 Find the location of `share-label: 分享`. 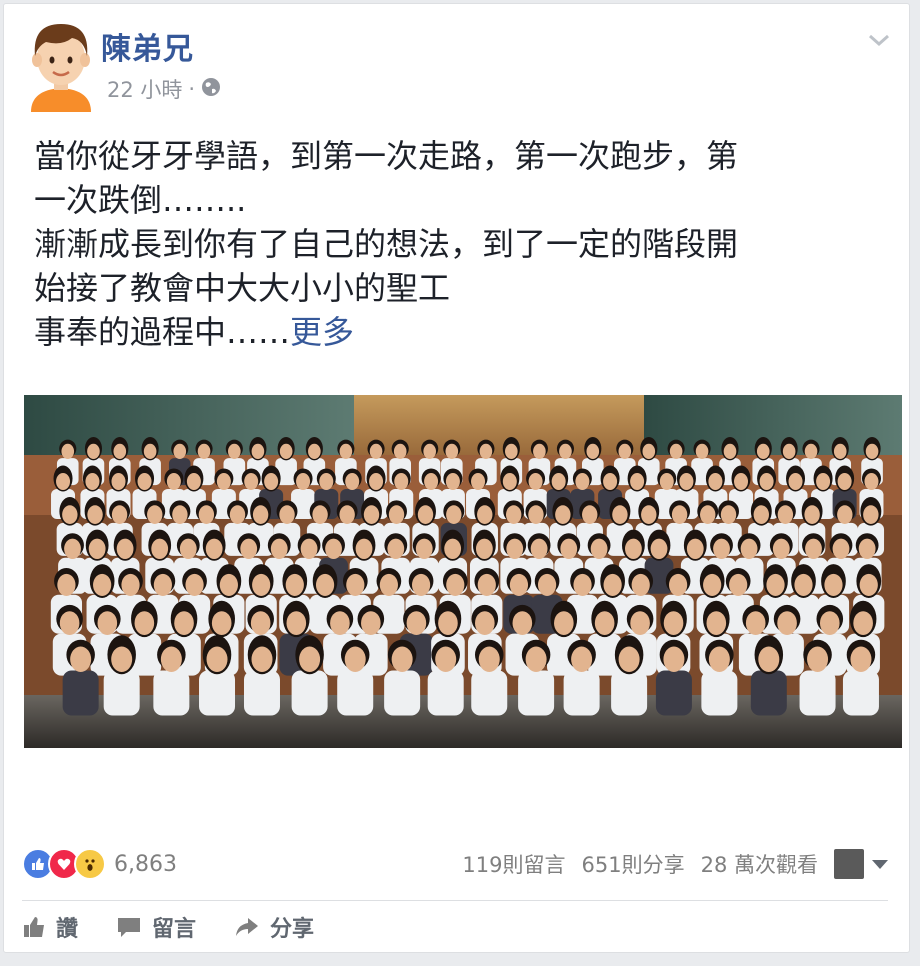

share-label: 分享 is located at coordinates (292, 929).